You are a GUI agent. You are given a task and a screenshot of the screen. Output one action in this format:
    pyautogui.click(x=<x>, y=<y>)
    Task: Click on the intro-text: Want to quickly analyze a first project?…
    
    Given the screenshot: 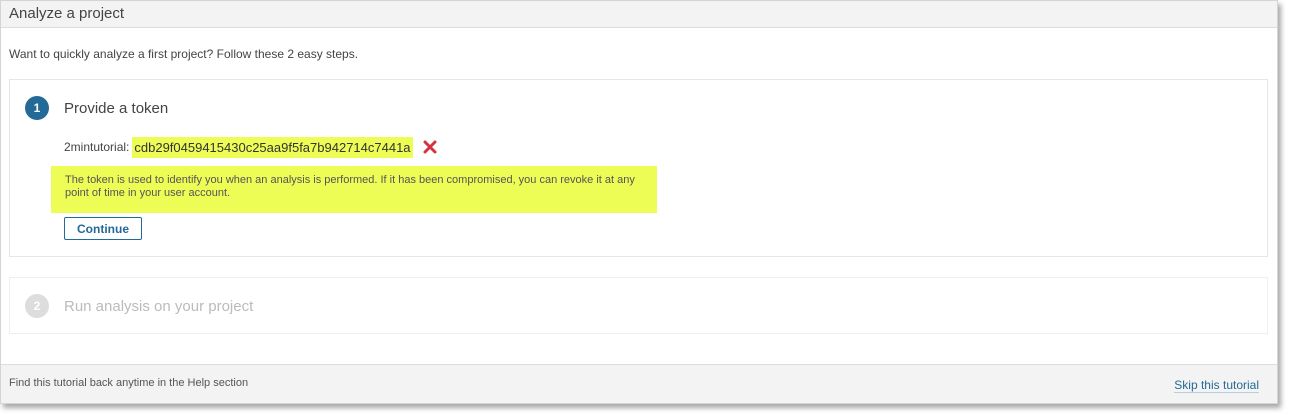 What is the action you would take?
    pyautogui.click(x=184, y=54)
    